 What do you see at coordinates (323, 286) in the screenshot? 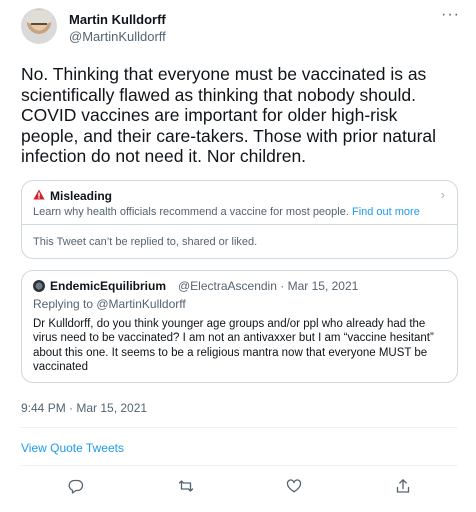
I see `quoted-tweet-date: Mar 15, 2021` at bounding box center [323, 286].